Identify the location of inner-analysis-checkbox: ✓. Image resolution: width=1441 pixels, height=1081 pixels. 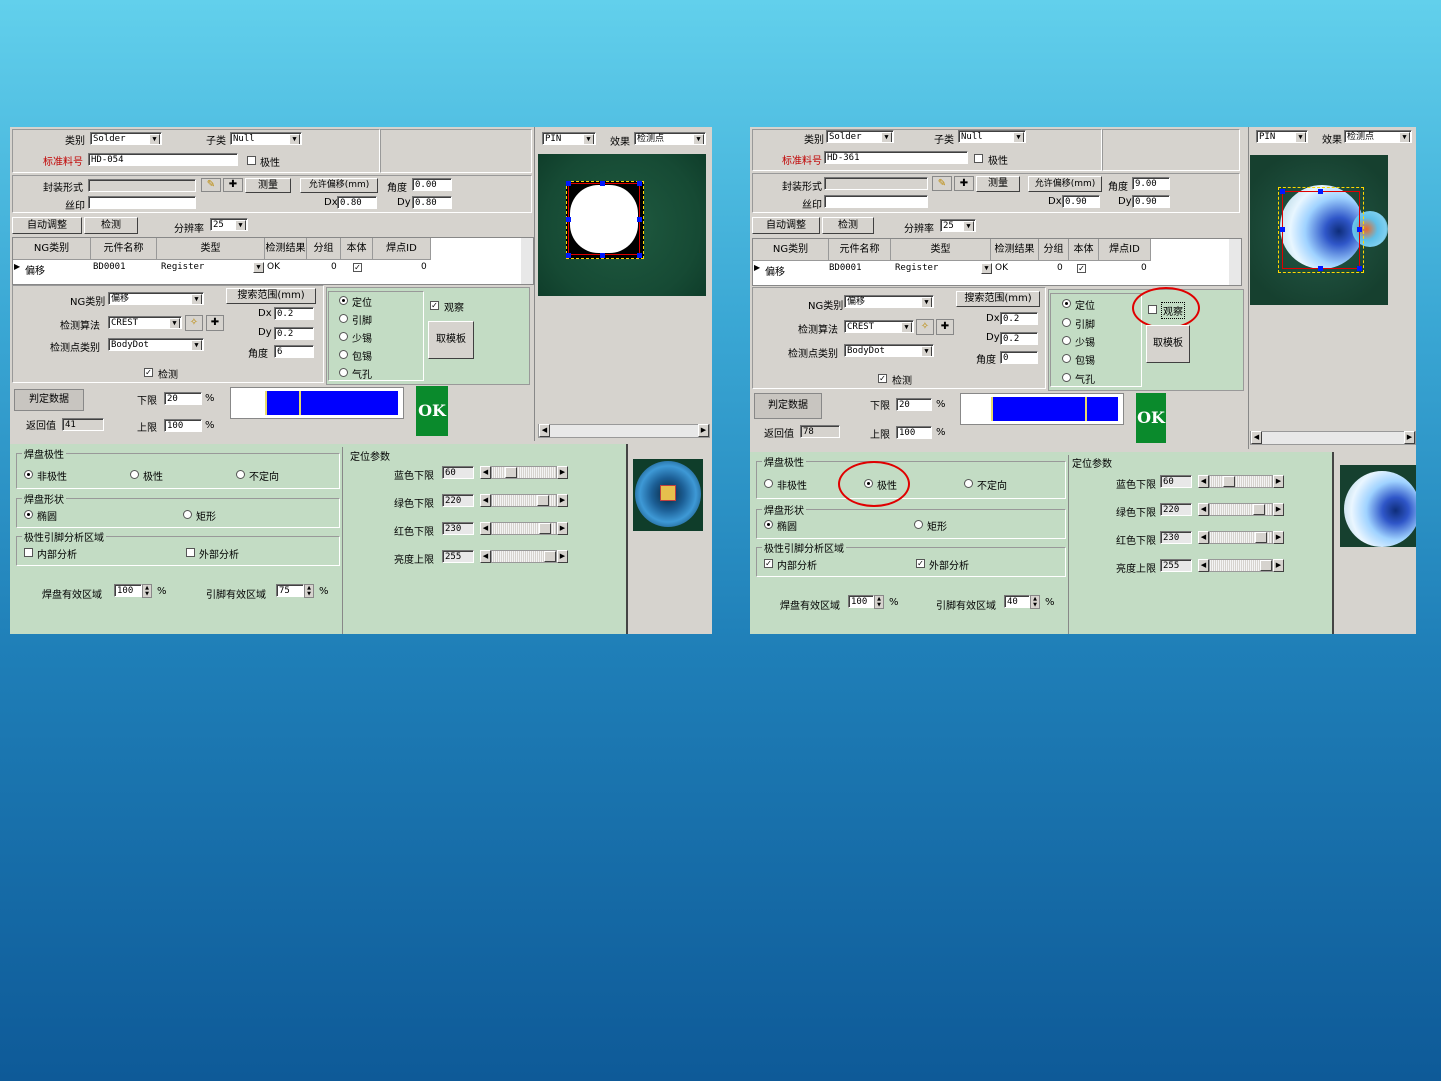
(768, 563).